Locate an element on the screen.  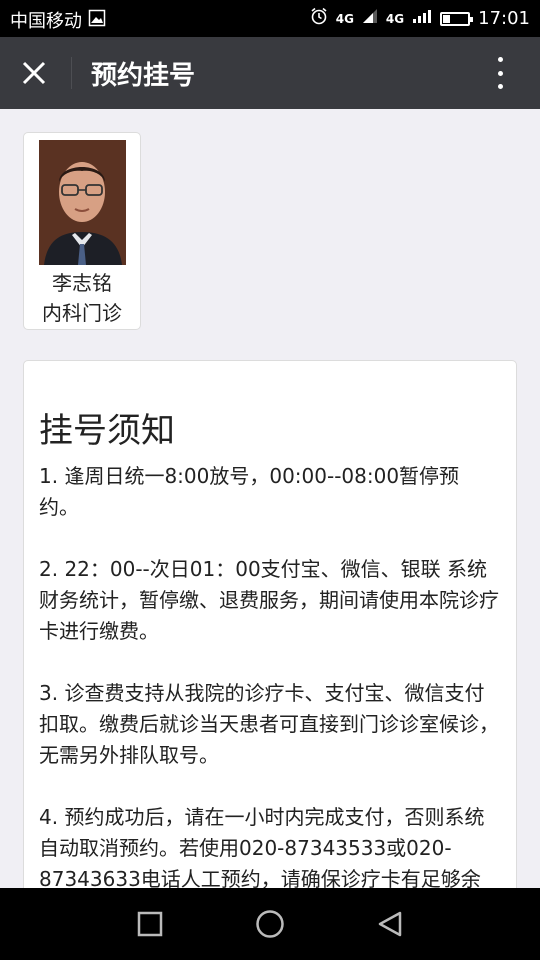
doctor-name: 李志铭 is located at coordinates (82, 283).